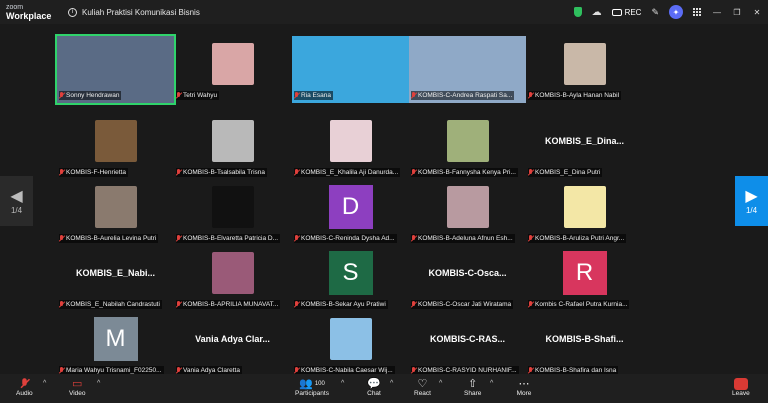  Describe the element at coordinates (697, 12) in the screenshot. I see `apps-grid-icon` at that location.